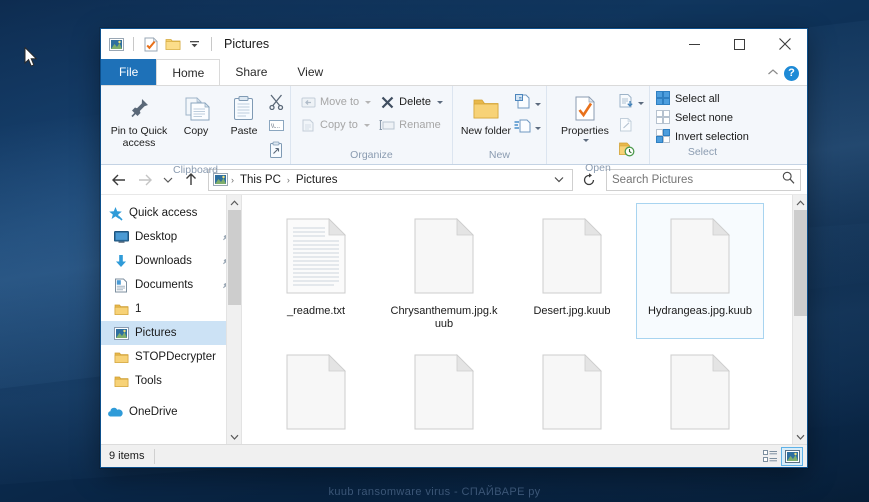 The image size is (869, 502). I want to click on navpane-scrollbar, so click(233, 319).